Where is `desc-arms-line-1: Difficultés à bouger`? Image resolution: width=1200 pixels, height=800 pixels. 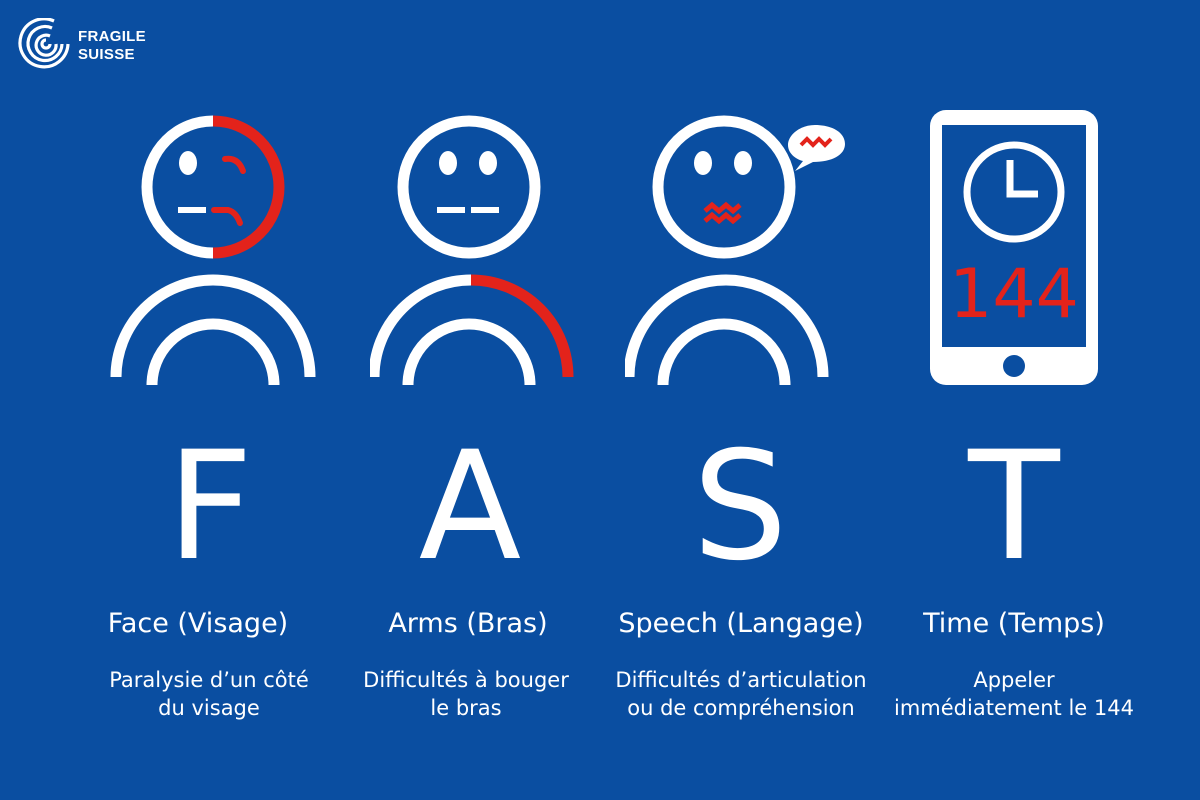
desc-arms-line-1: Difficultés à bouger is located at coordinates (466, 680).